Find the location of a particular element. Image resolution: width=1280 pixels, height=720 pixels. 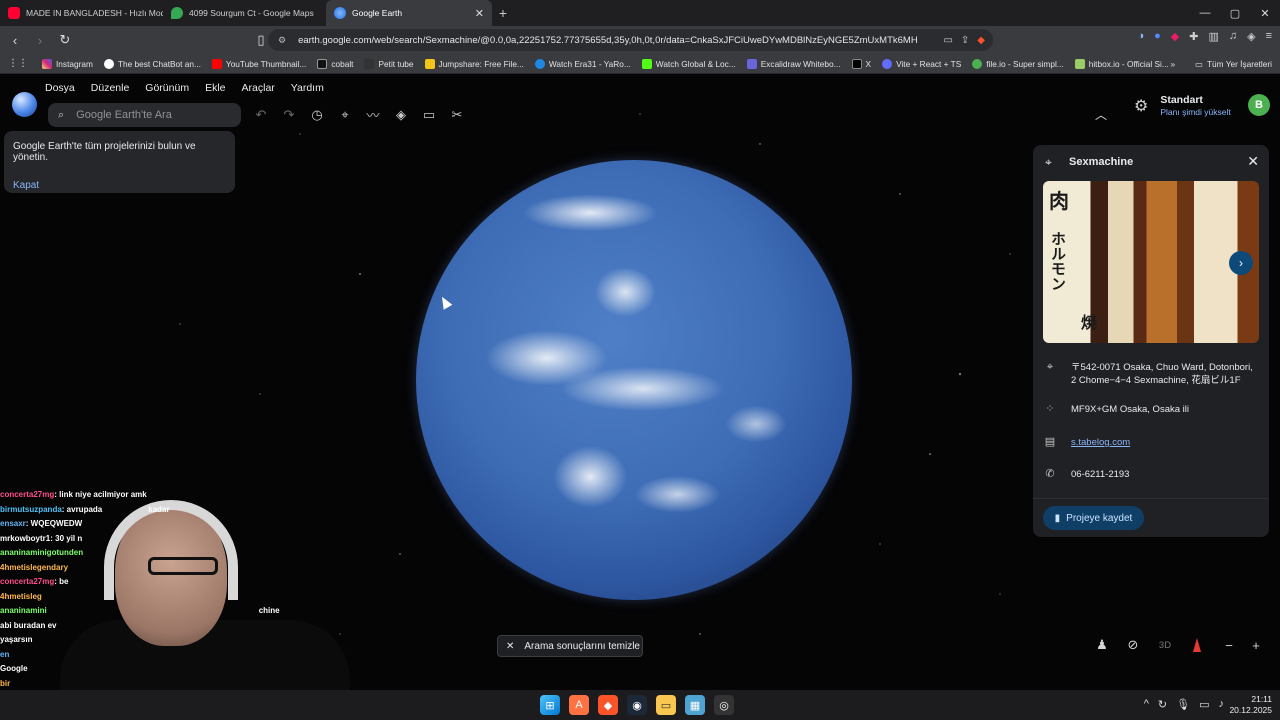

tab-google-earth: Google Earth ✕ is located at coordinates (409, 13).